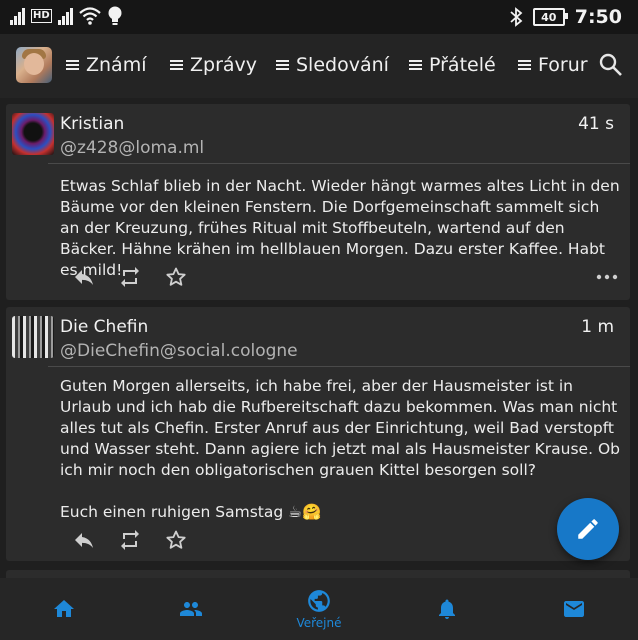 Image resolution: width=638 pixels, height=640 pixels. I want to click on nav-public: Veřejné, so click(319, 609).